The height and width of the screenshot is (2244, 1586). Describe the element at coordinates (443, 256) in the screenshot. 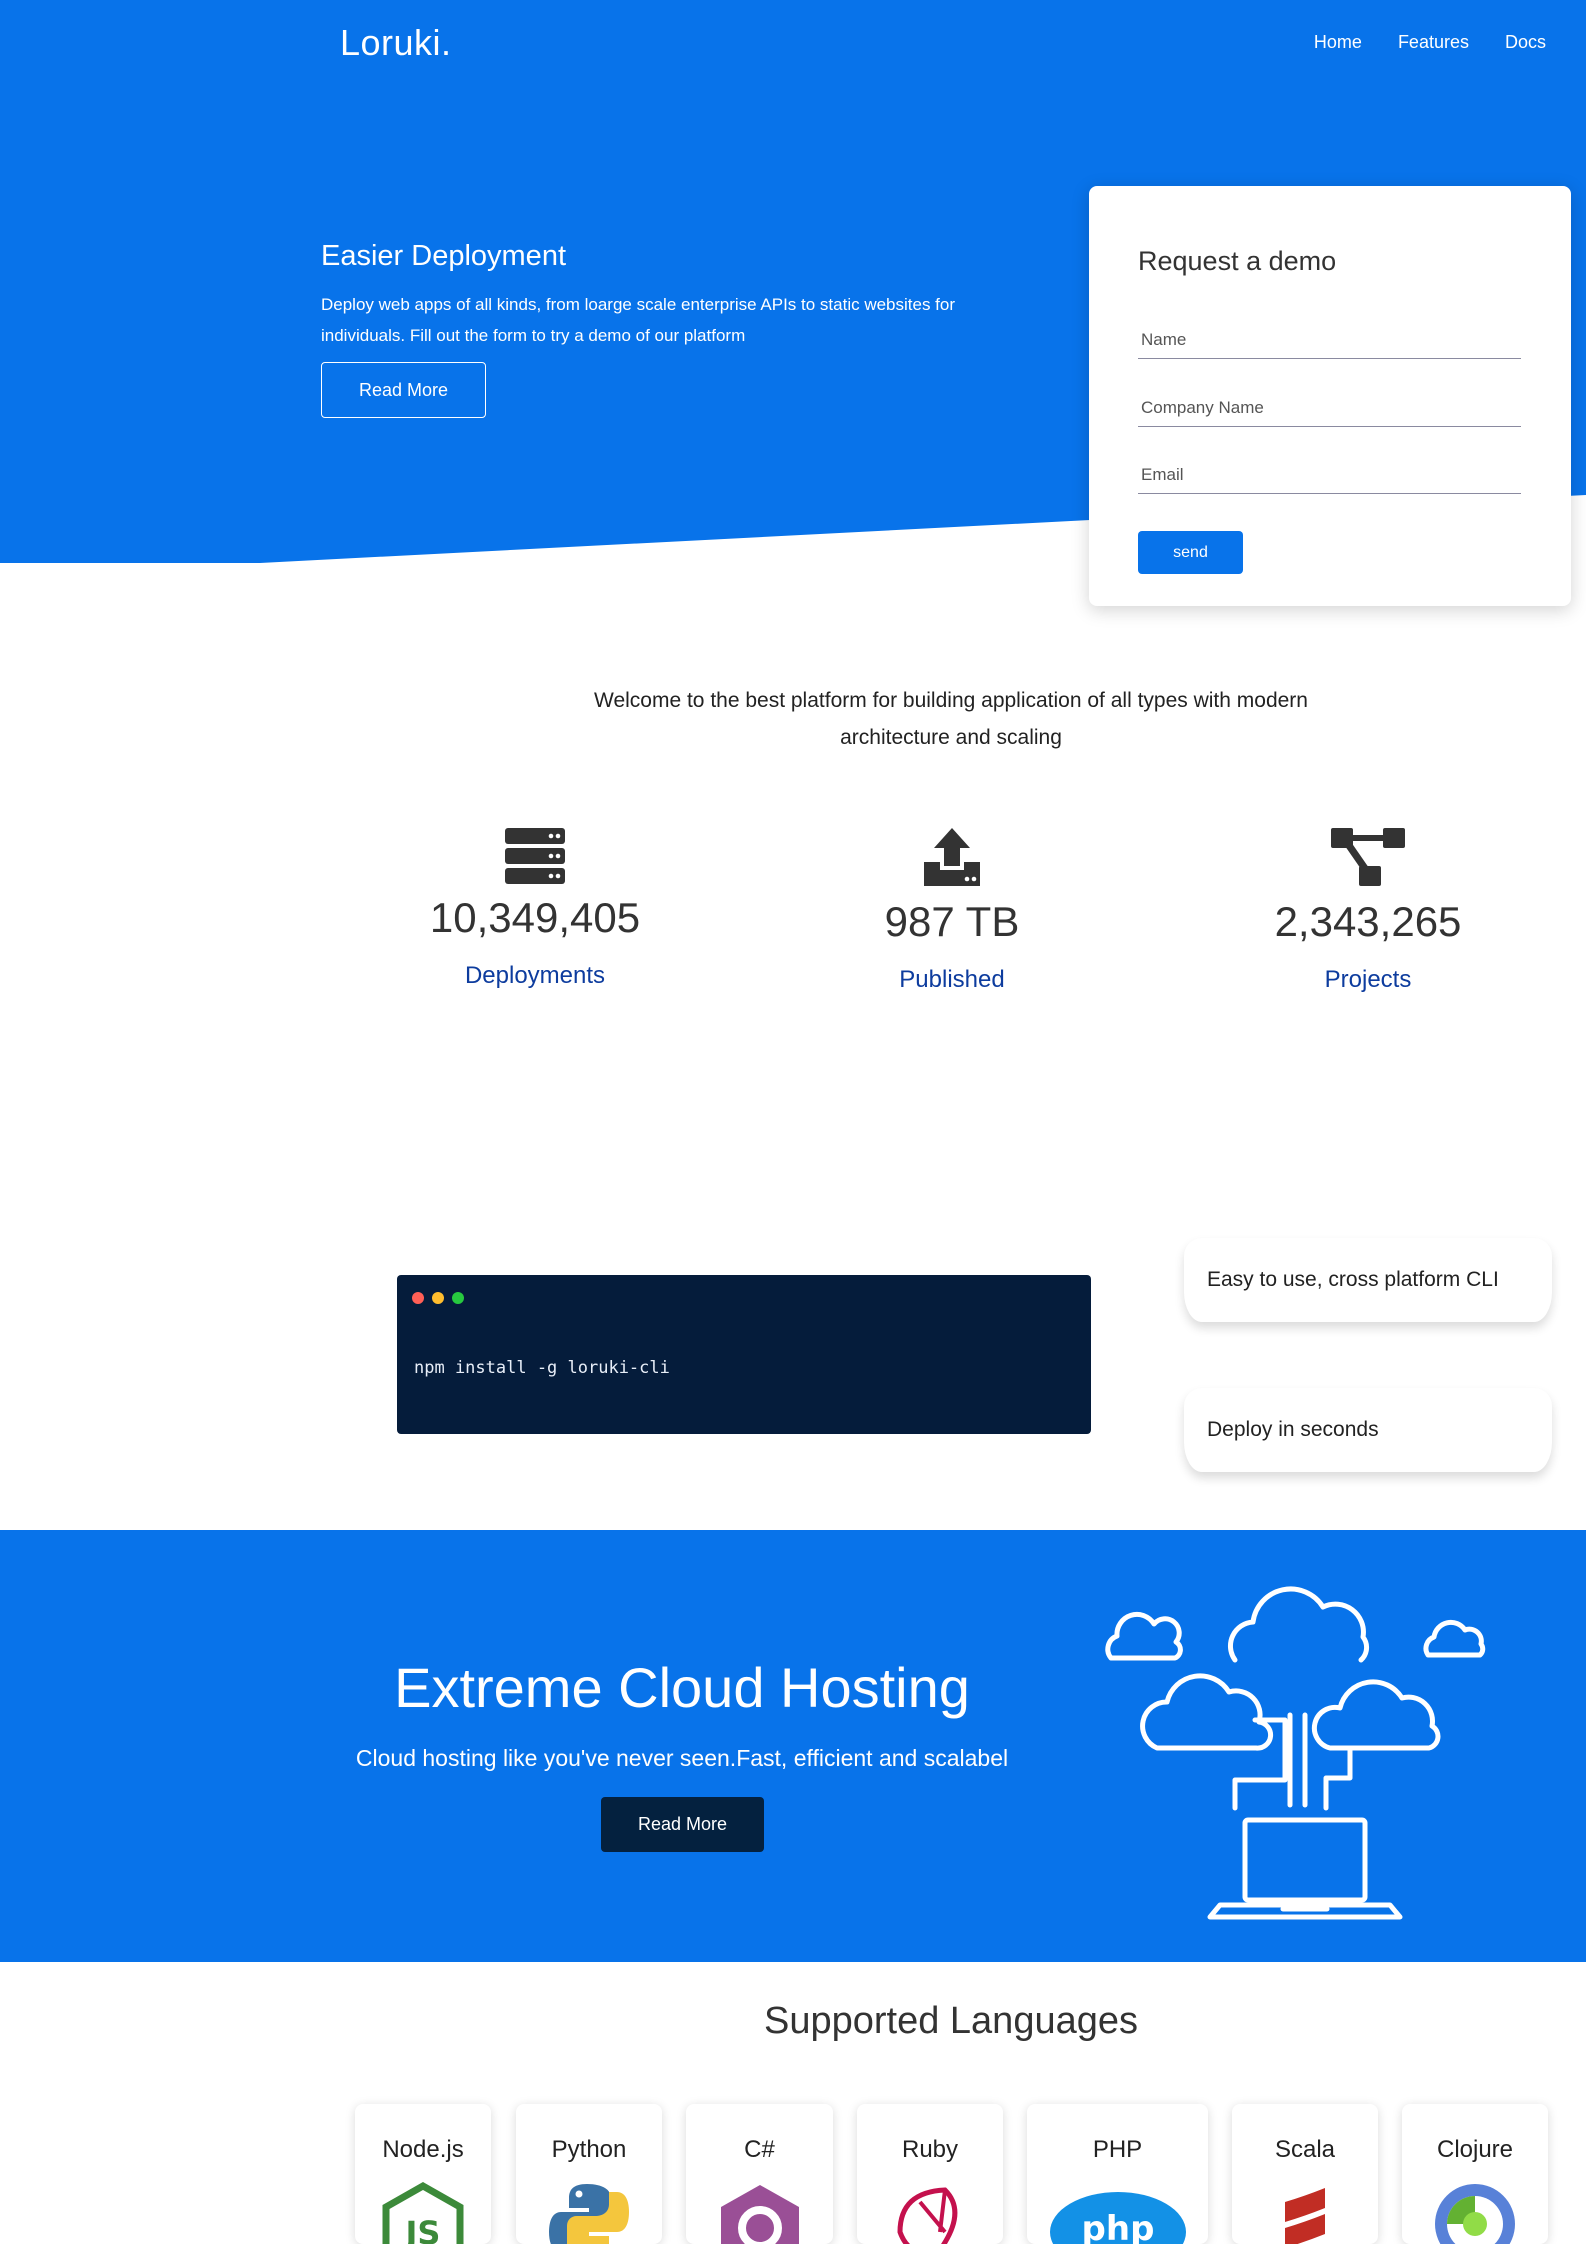

I see `hero-title: Easier Deployment` at that location.